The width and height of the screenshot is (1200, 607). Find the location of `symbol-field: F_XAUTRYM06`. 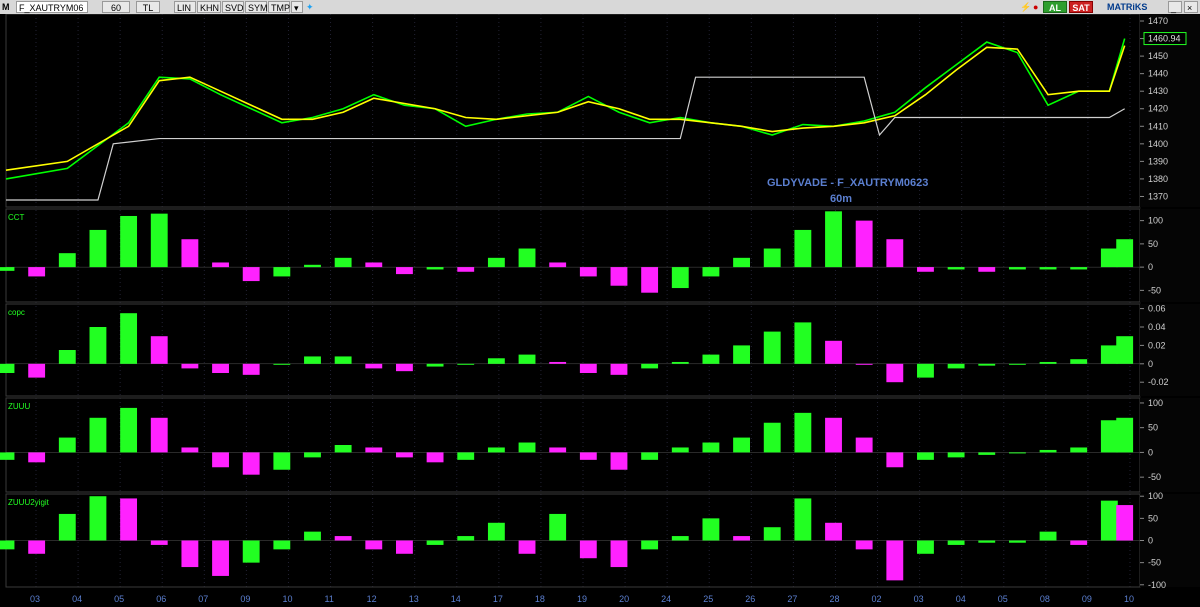

symbol-field: F_XAUTRYM06 is located at coordinates (52, 7).